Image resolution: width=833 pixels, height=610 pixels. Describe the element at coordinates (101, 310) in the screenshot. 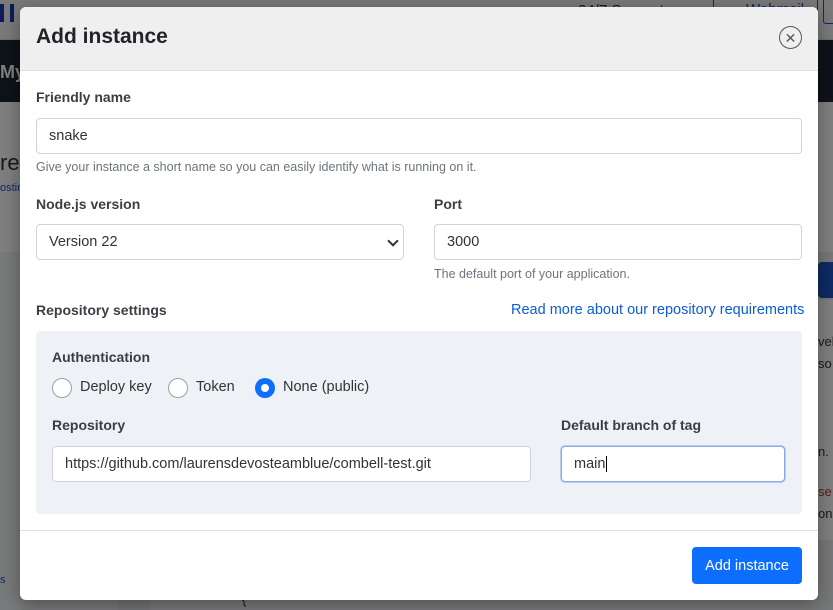

I see `repository-settings-label: Repository settings` at that location.